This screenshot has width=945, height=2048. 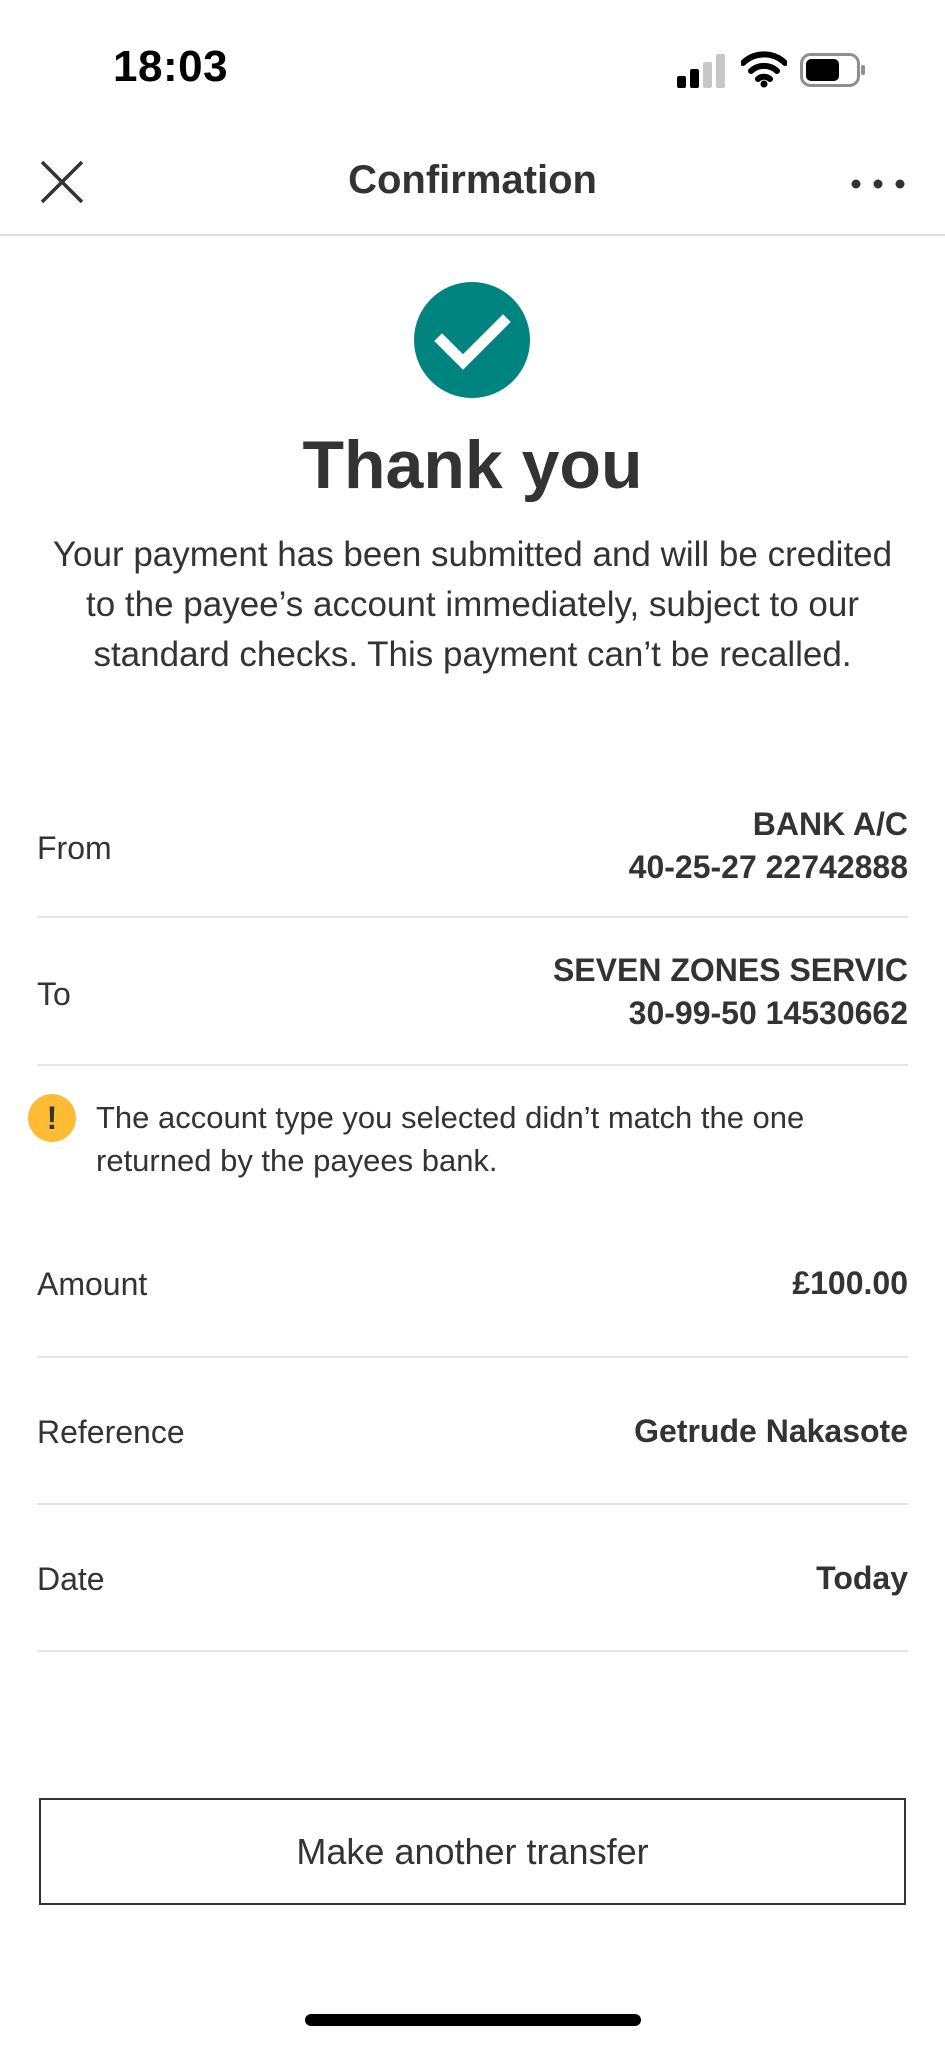 What do you see at coordinates (730, 970) in the screenshot?
I see `to-payee-name: SEVEN ZONES SERVIC` at bounding box center [730, 970].